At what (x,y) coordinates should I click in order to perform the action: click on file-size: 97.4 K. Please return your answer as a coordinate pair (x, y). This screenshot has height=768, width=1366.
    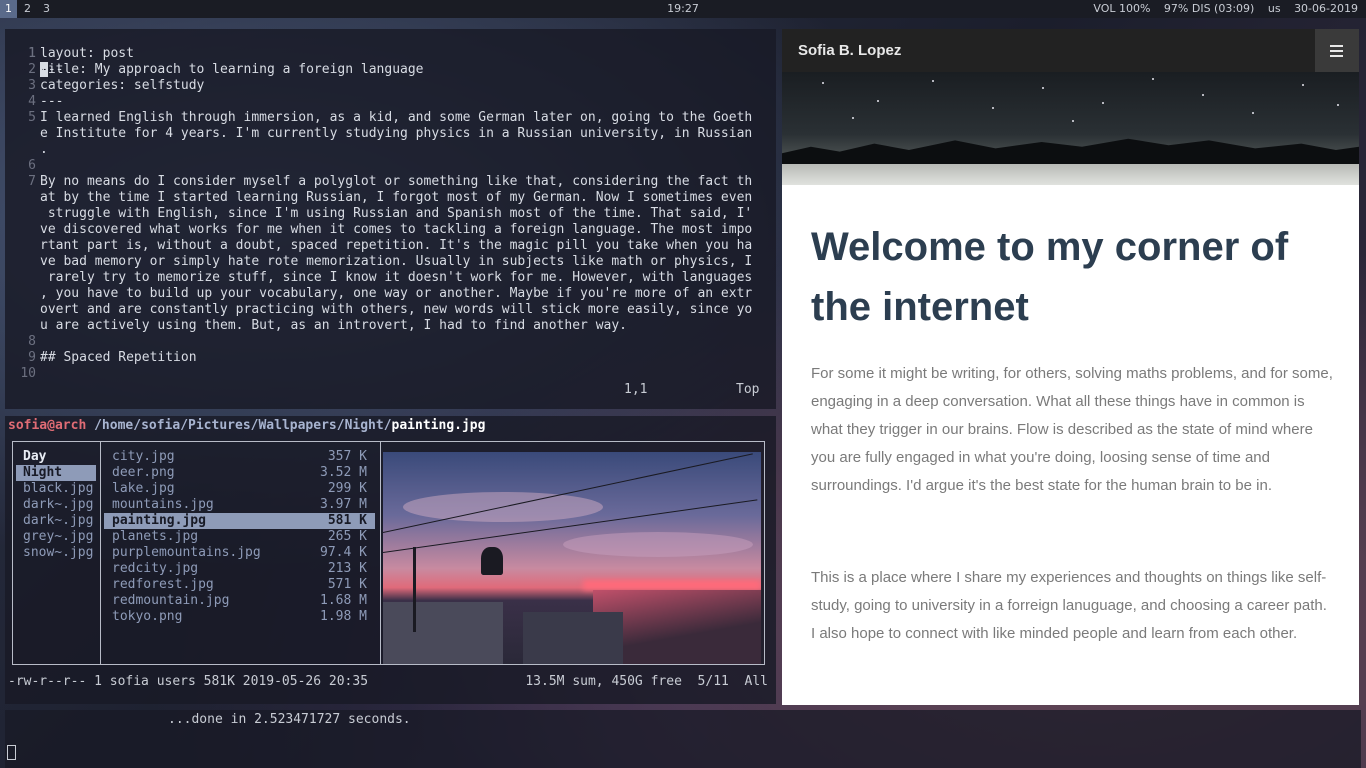
    Looking at the image, I should click on (343, 552).